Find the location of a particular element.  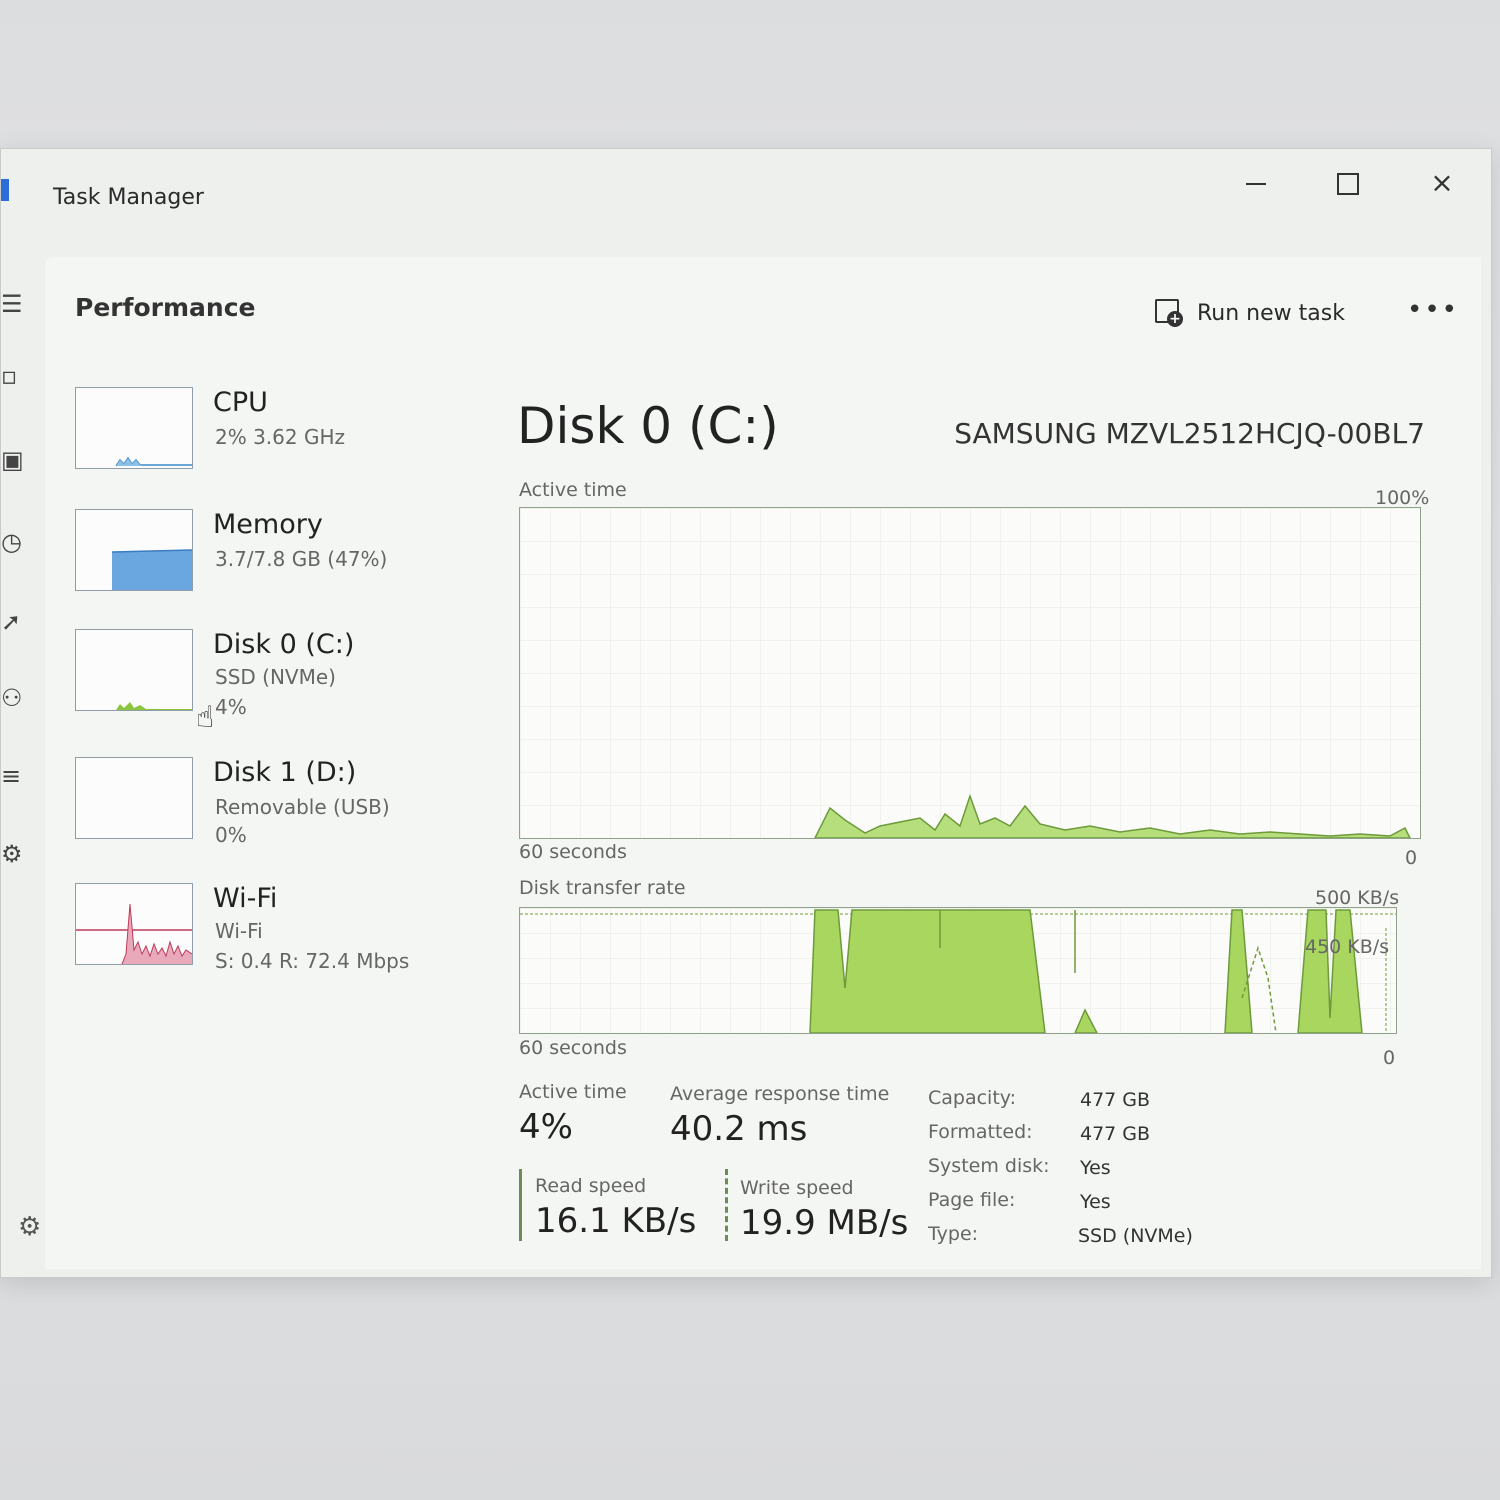

minimize-button is located at coordinates (1256, 183).